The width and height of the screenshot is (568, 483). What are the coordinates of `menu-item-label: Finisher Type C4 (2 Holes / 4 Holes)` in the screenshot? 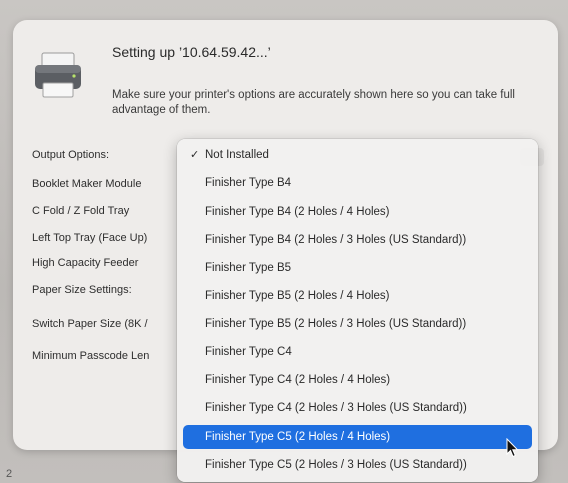 It's located at (298, 380).